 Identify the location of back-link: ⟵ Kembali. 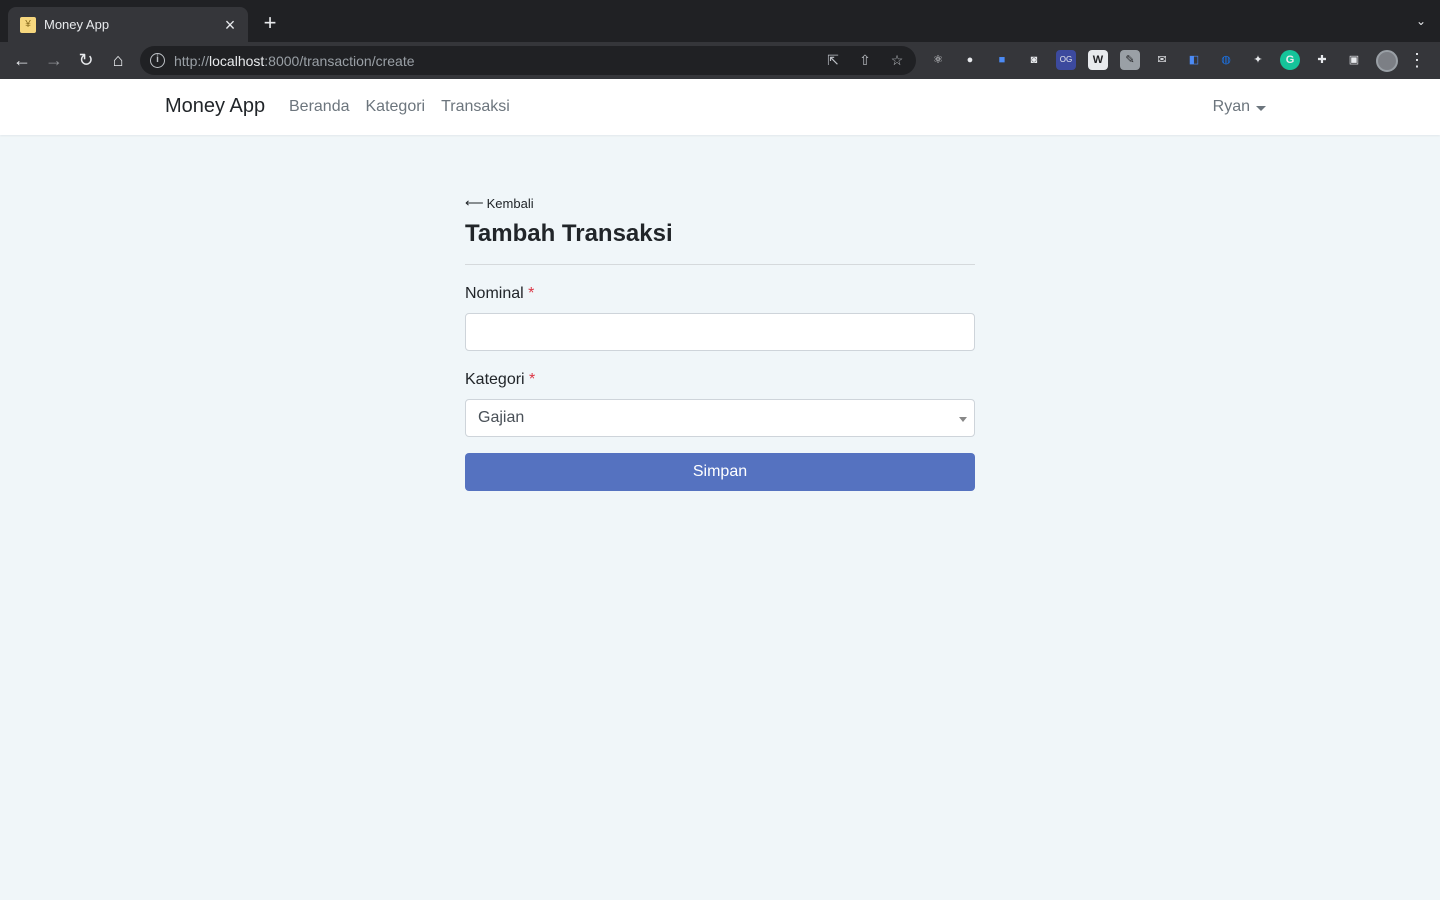
(499, 203).